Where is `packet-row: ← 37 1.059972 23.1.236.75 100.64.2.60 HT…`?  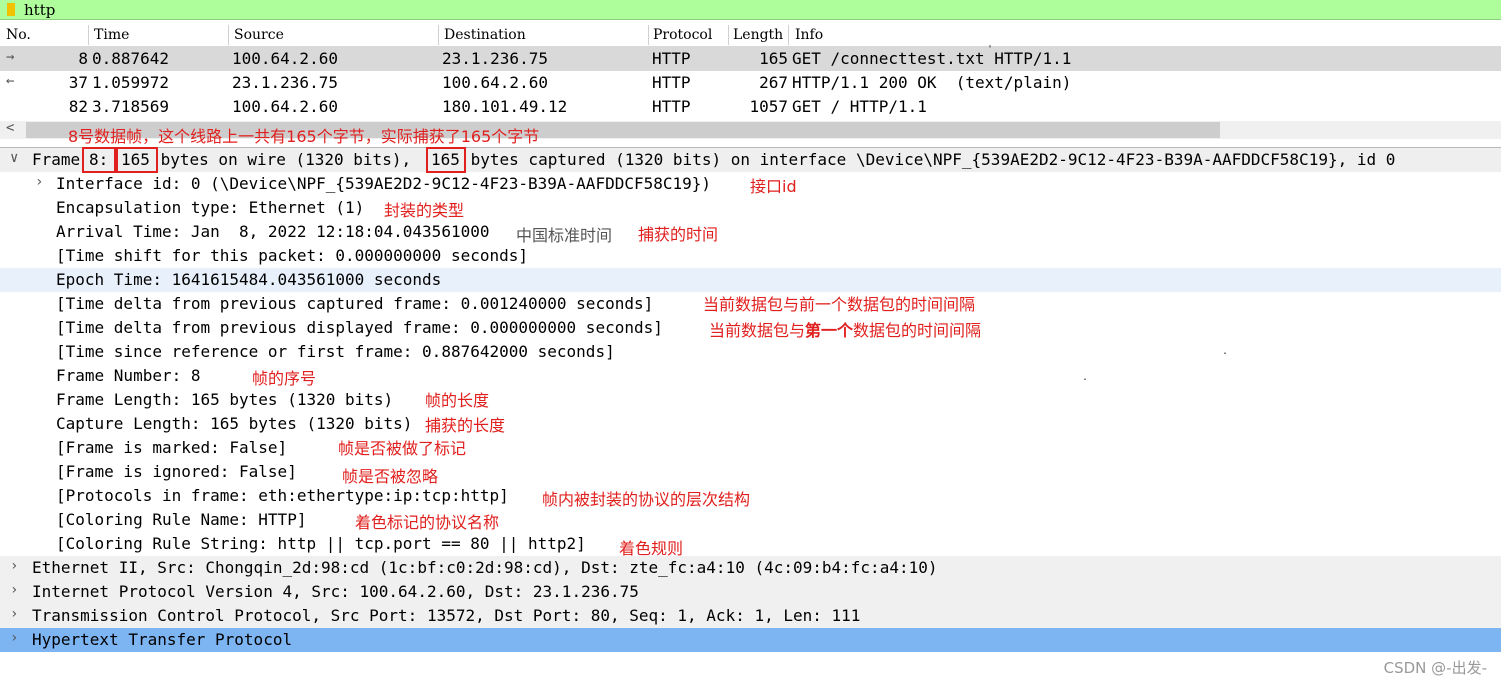
packet-row: ← 37 1.059972 23.1.236.75 100.64.2.60 HT… is located at coordinates (750, 83).